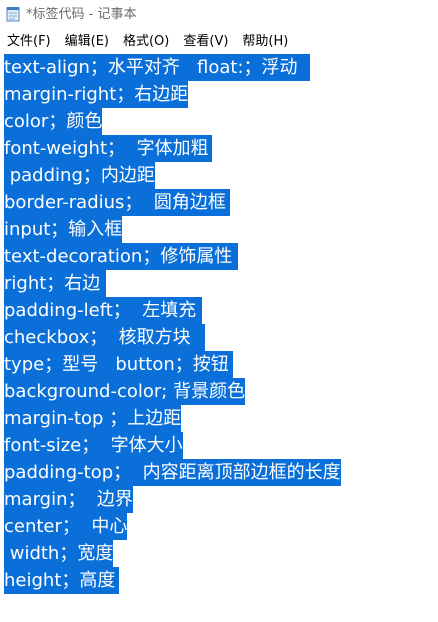 This screenshot has height=622, width=438. I want to click on selected-text: height；高度, so click(60, 580).